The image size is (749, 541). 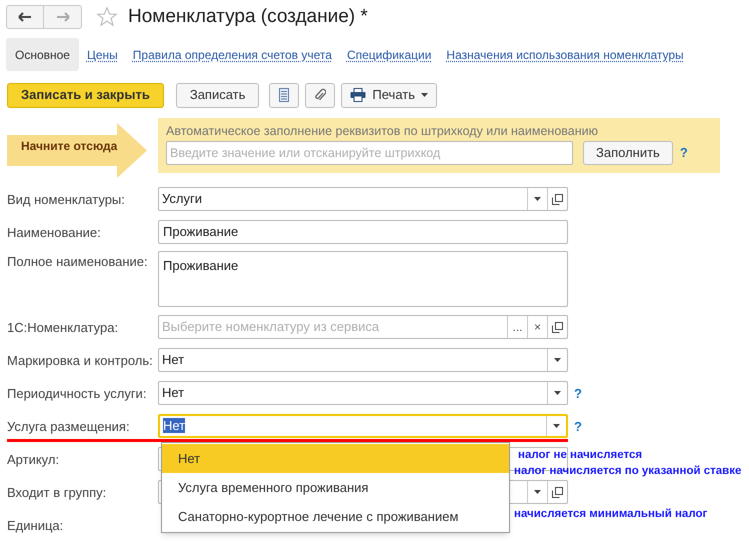 I want to click on save-and-close-button: Записать и закрыть, so click(x=85, y=95).